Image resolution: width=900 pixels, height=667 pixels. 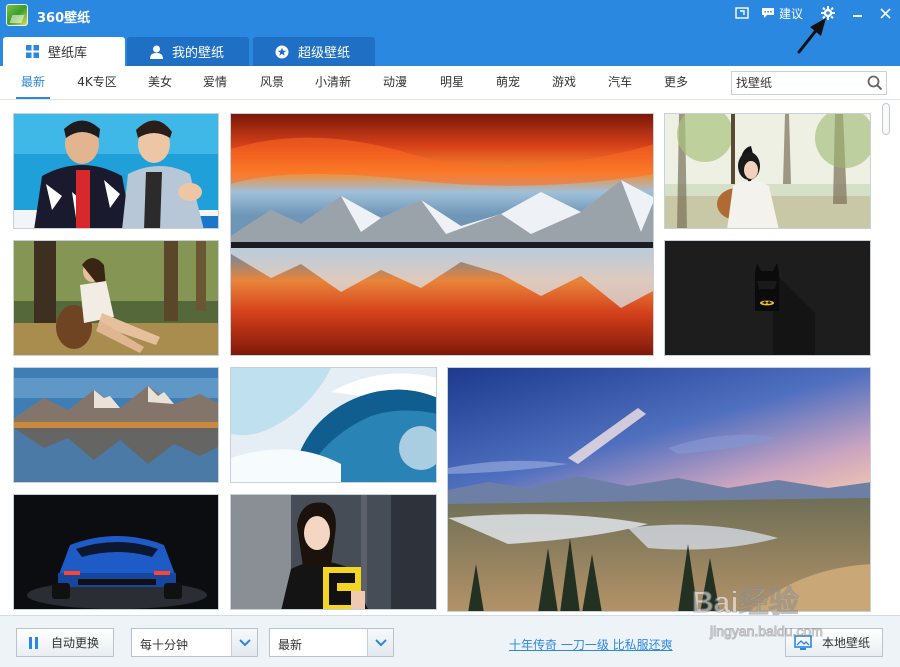 What do you see at coordinates (450, 33) in the screenshot?
I see `title-bar: 360壁纸 建议 壁纸库 我的壁纸 超级壁纸` at bounding box center [450, 33].